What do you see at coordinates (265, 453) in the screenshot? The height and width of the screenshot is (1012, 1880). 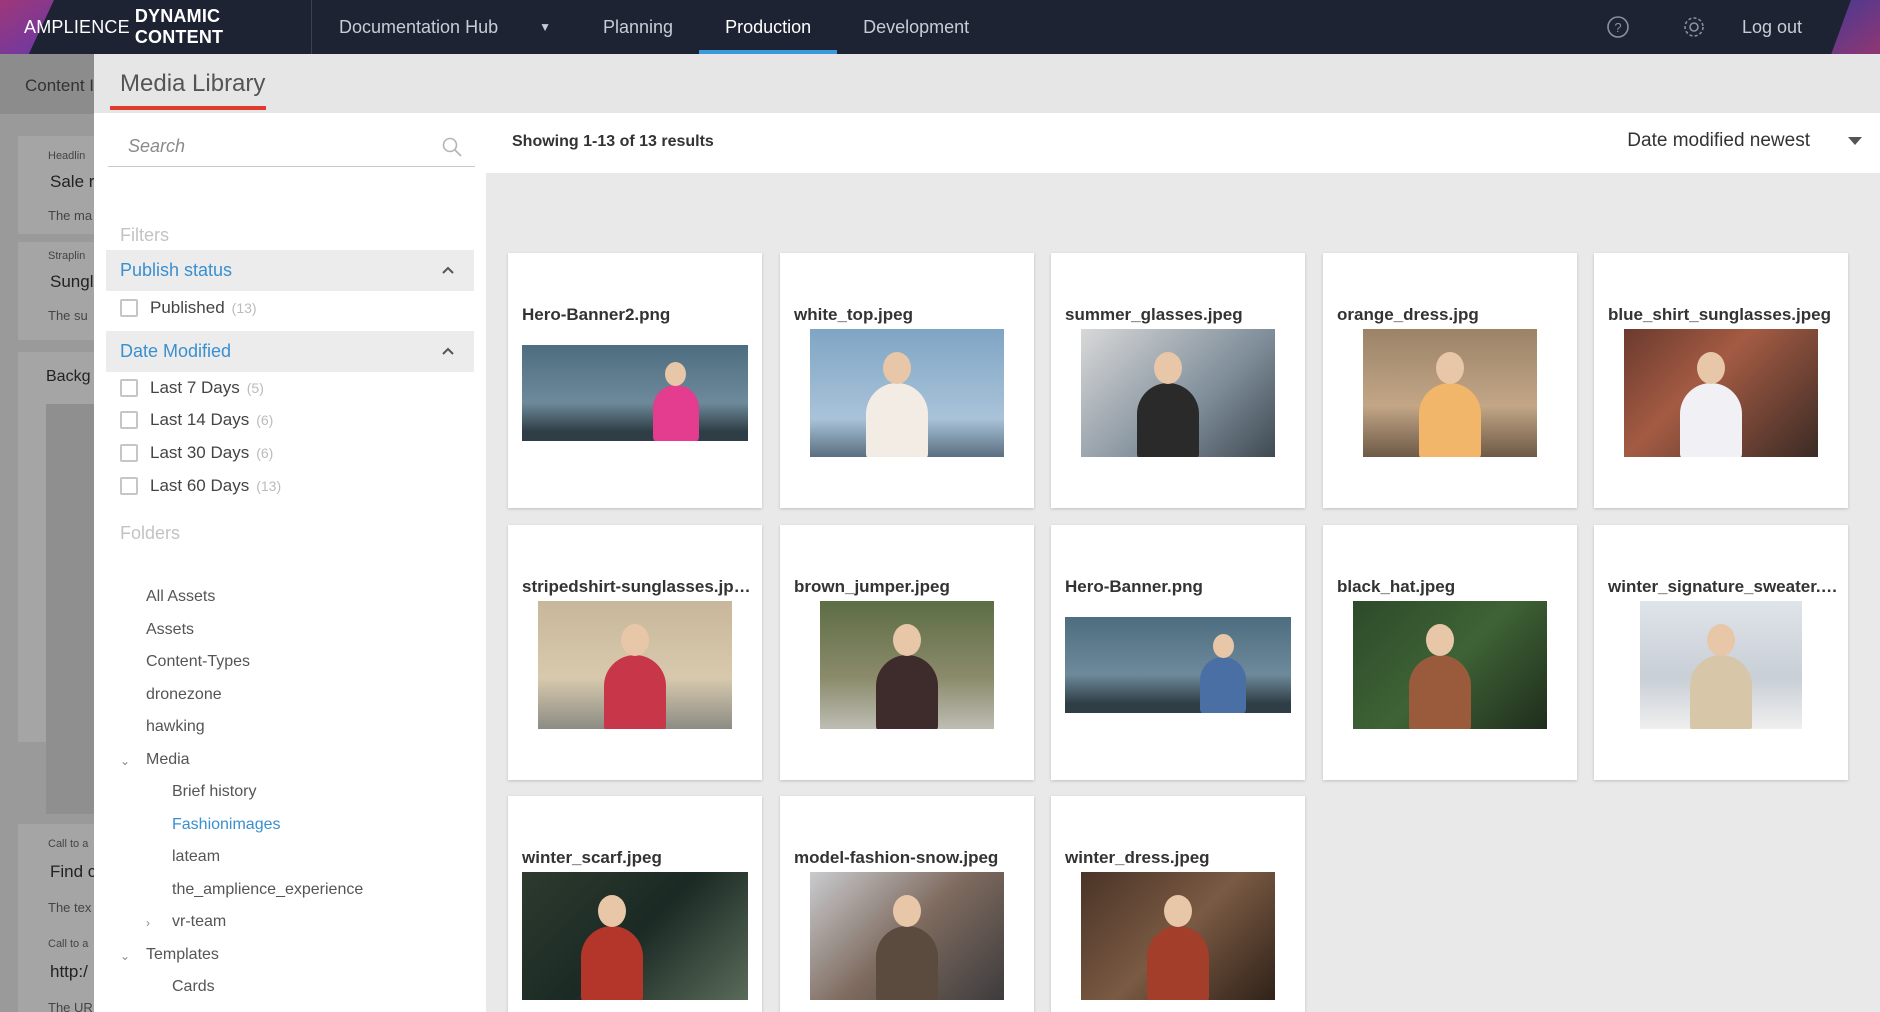 I see `option-count: (6)` at bounding box center [265, 453].